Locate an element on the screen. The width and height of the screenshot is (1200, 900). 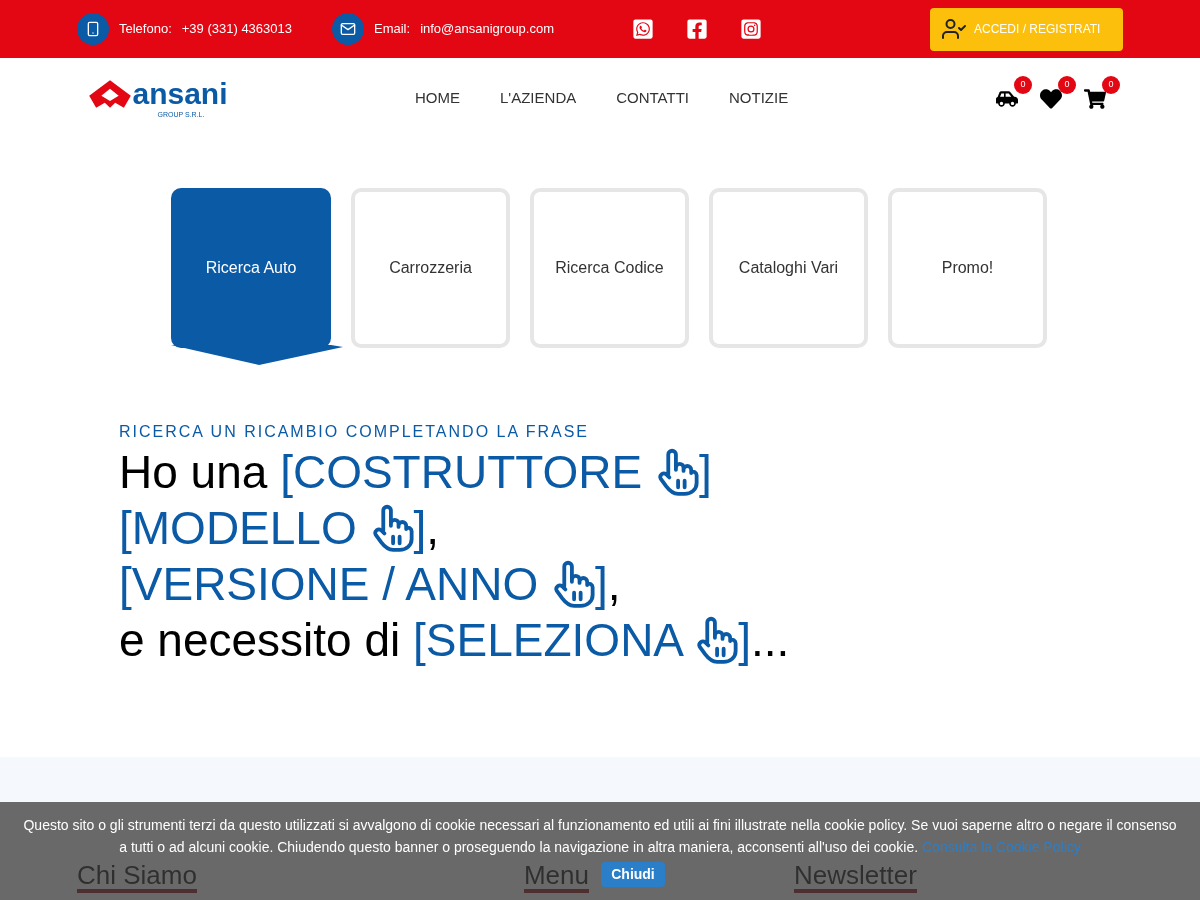
logo-text: ansani is located at coordinates (180, 93).